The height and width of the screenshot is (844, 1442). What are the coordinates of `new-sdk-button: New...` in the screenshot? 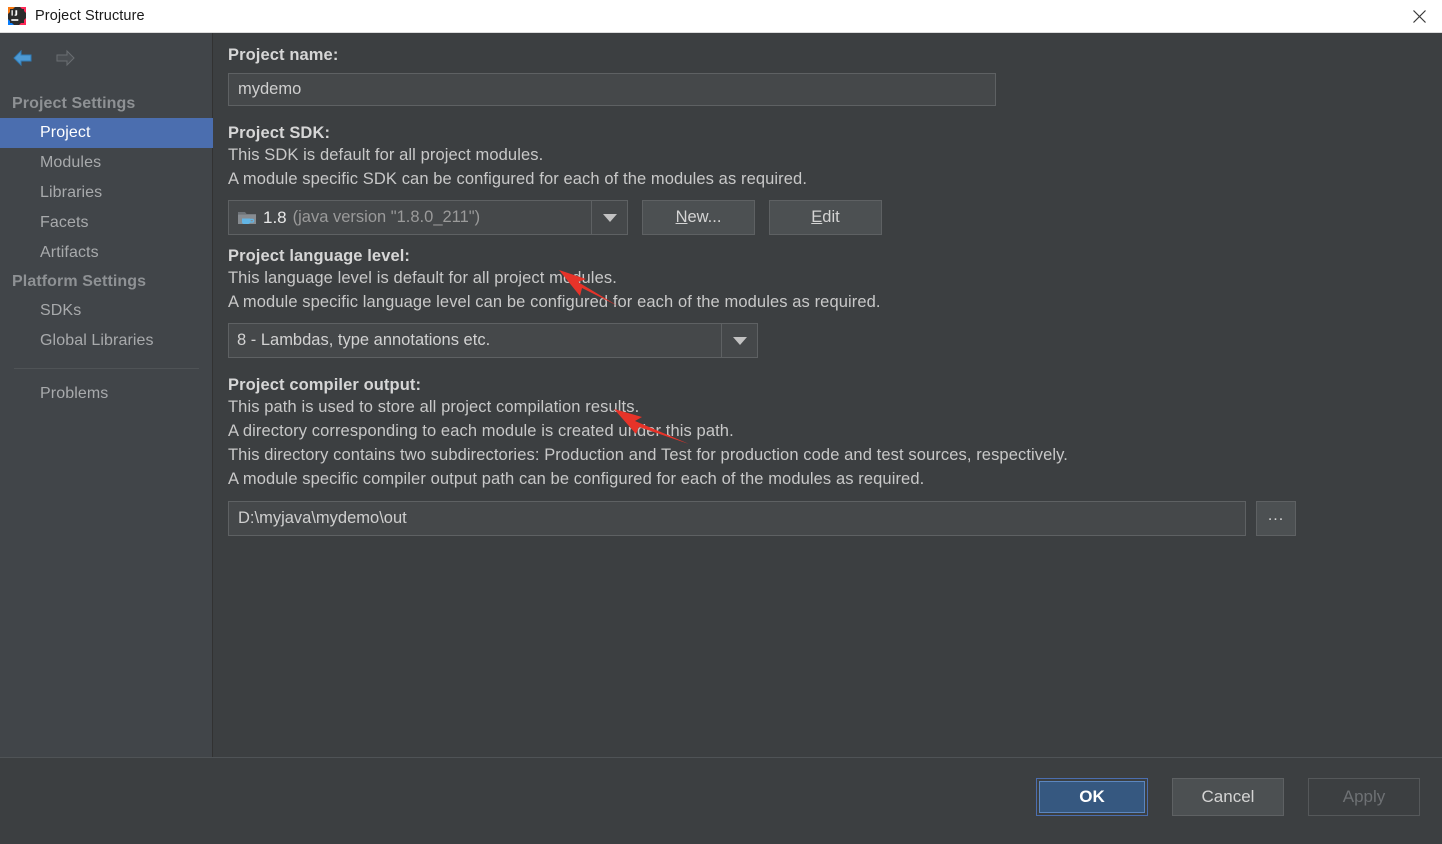 It's located at (698, 217).